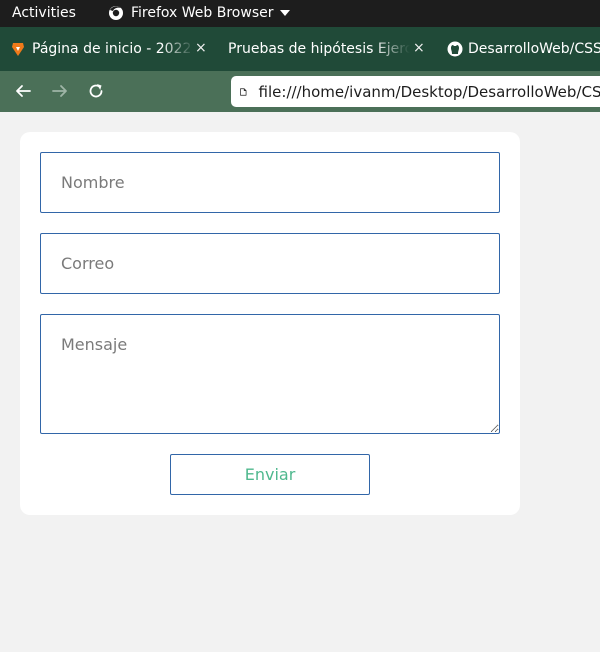 This screenshot has width=600, height=652. What do you see at coordinates (284, 13) in the screenshot?
I see `chevron-down-icon` at bounding box center [284, 13].